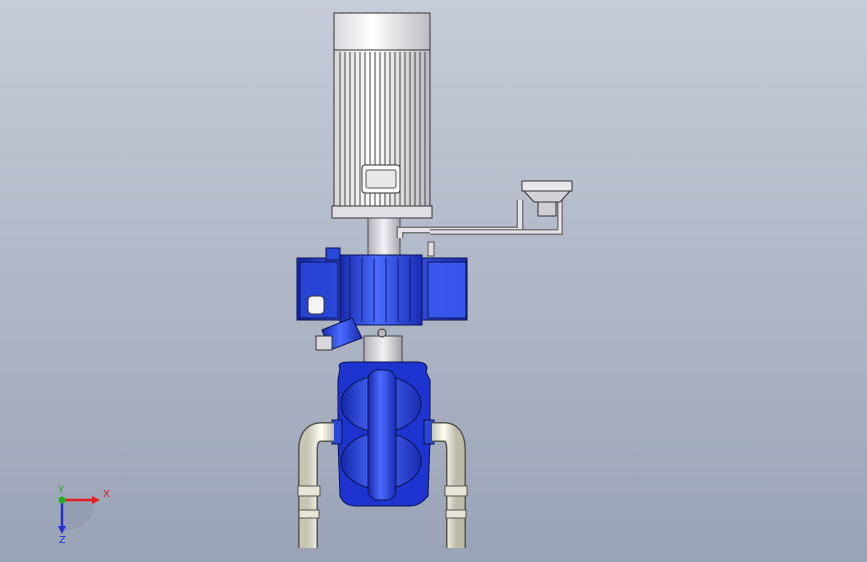 Image resolution: width=867 pixels, height=562 pixels. What do you see at coordinates (106, 494) in the screenshot?
I see `x-axis-label: X` at bounding box center [106, 494].